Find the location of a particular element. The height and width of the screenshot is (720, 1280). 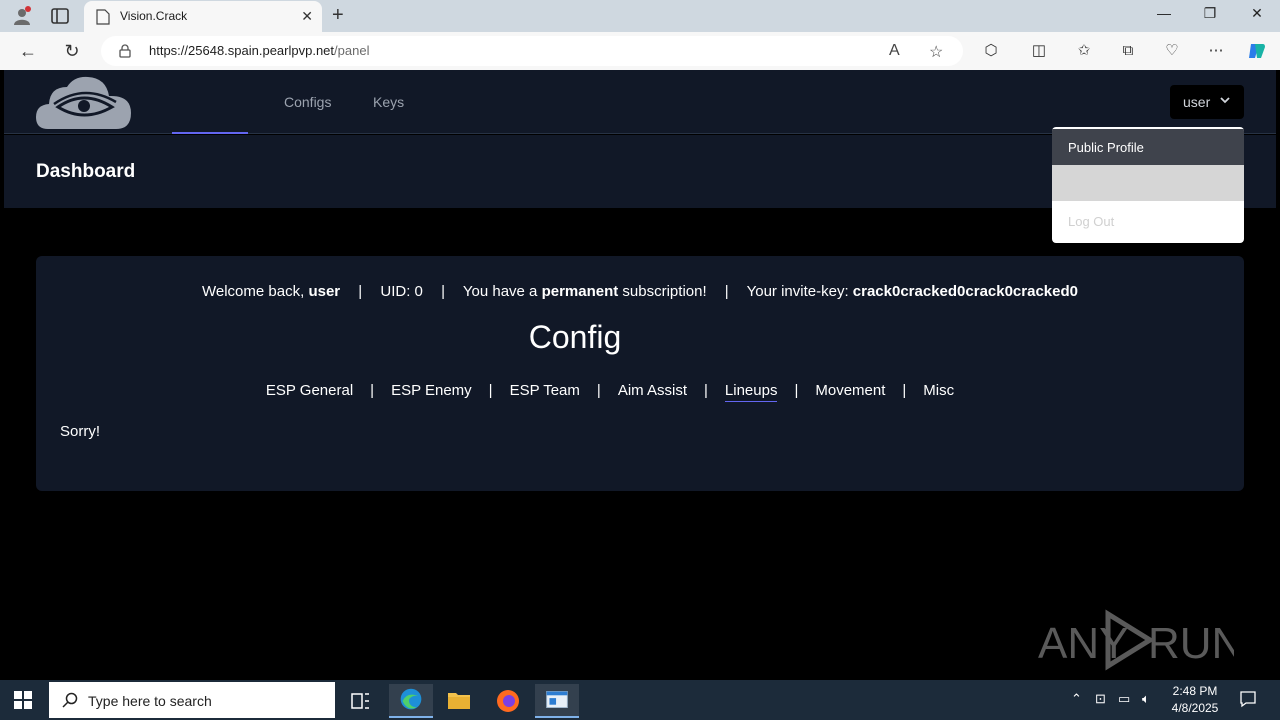

file-explorer-icon is located at coordinates (459, 701).